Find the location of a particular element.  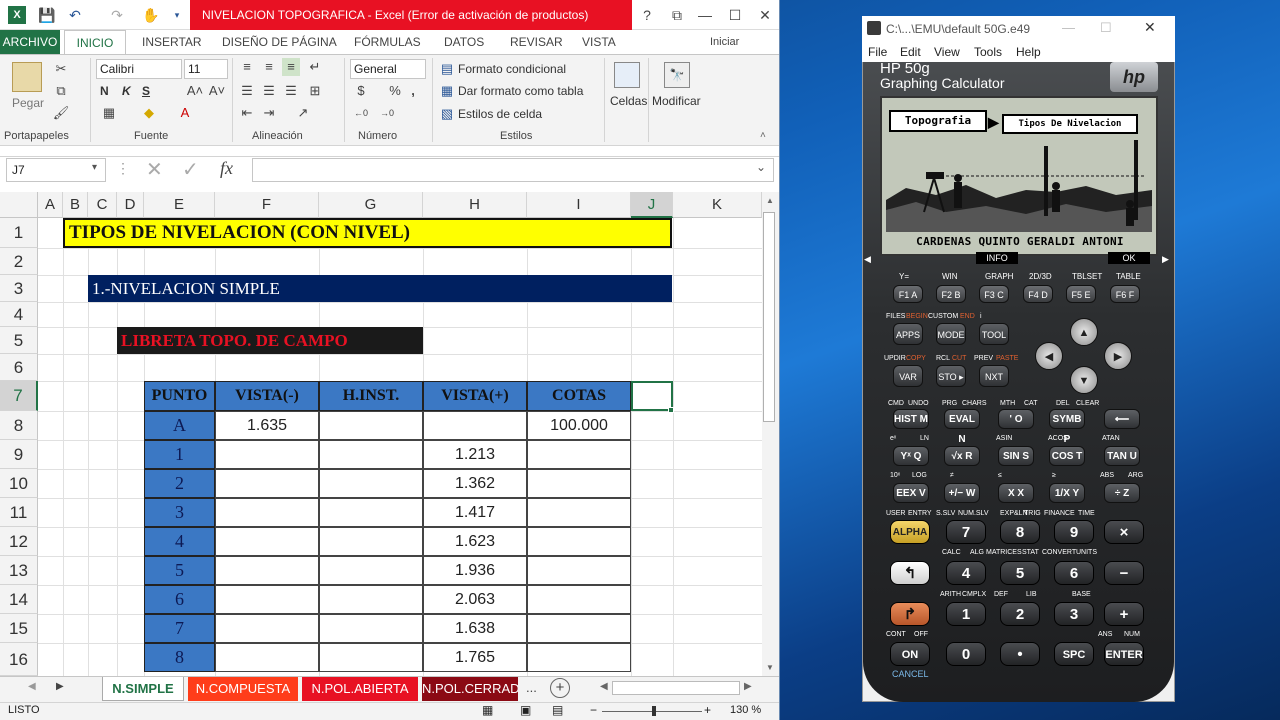

calc-key-4: ENTER is located at coordinates (1124, 654).